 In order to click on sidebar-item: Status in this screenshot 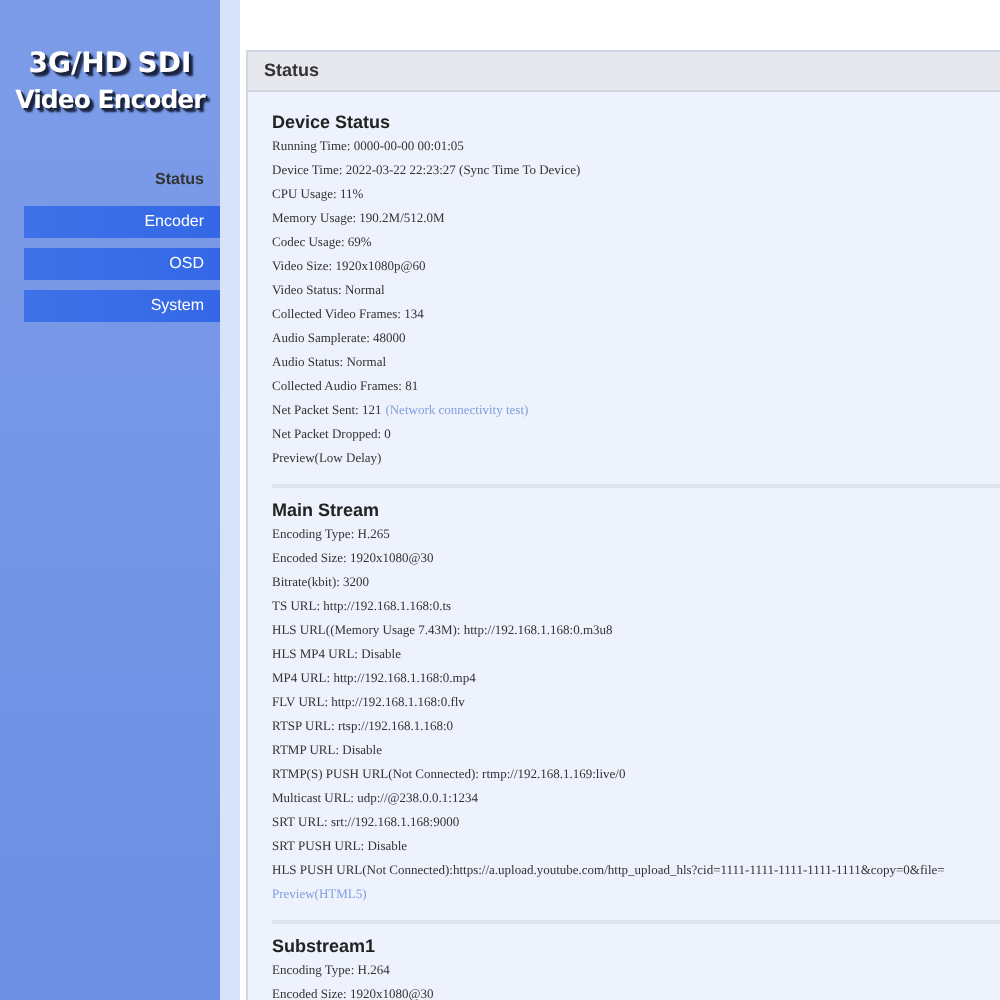, I will do `click(122, 180)`.